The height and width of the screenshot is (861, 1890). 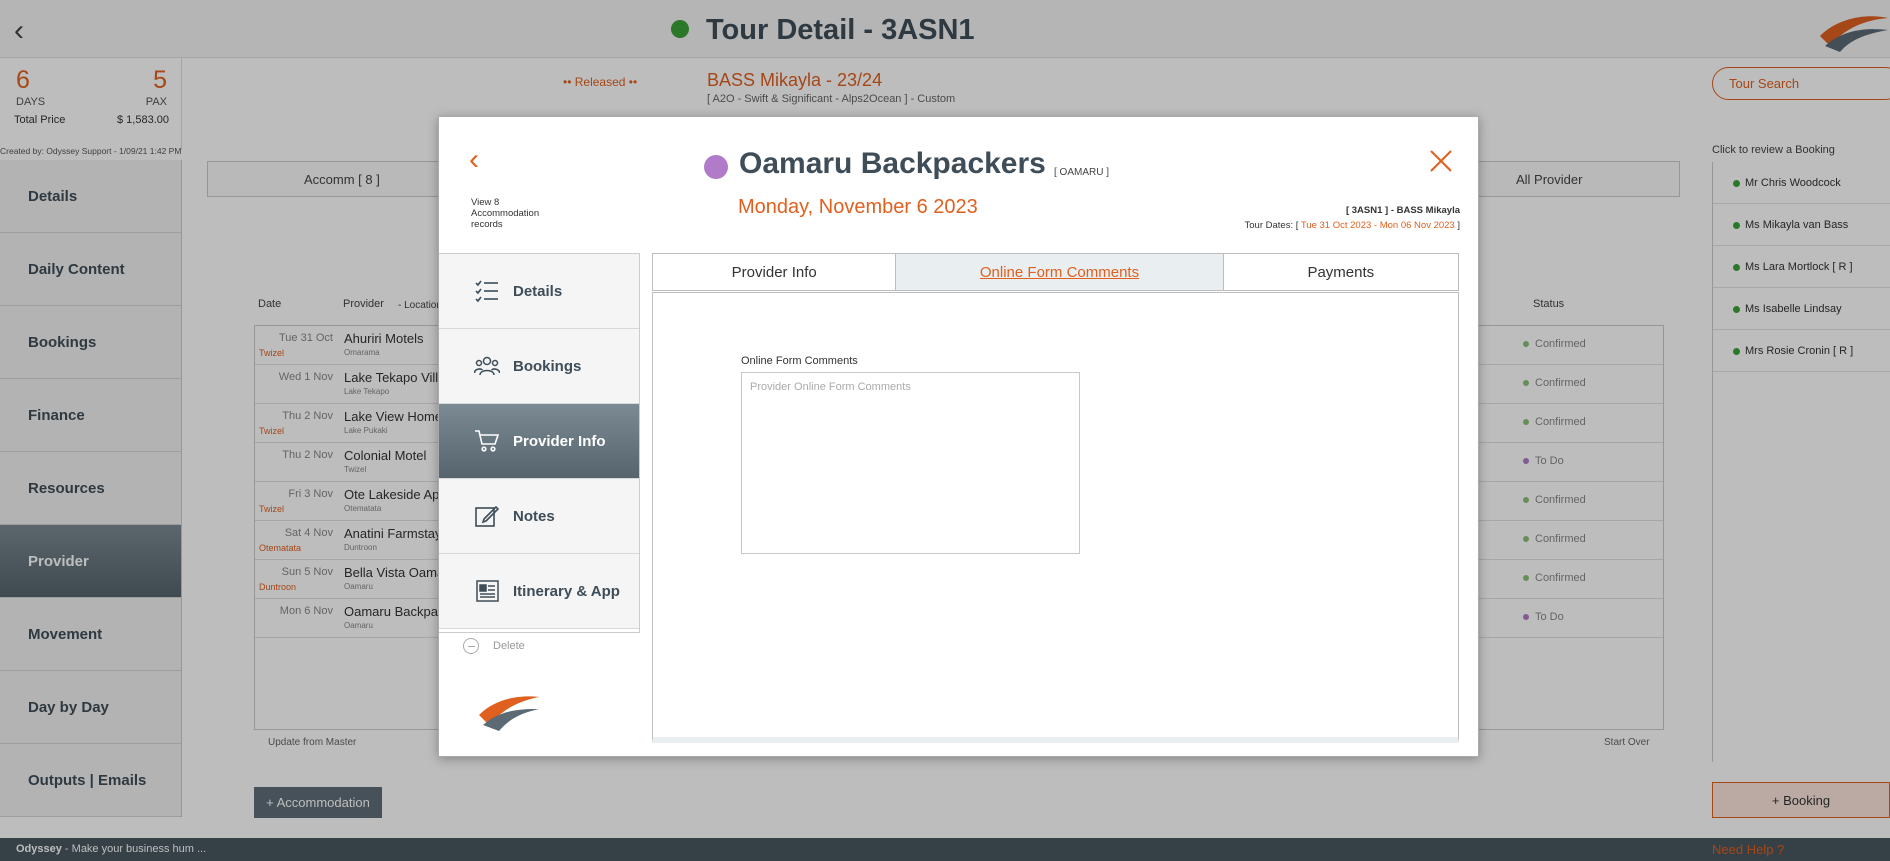 What do you see at coordinates (858, 207) in the screenshot?
I see `provider-date: Monday, November 6 2023` at bounding box center [858, 207].